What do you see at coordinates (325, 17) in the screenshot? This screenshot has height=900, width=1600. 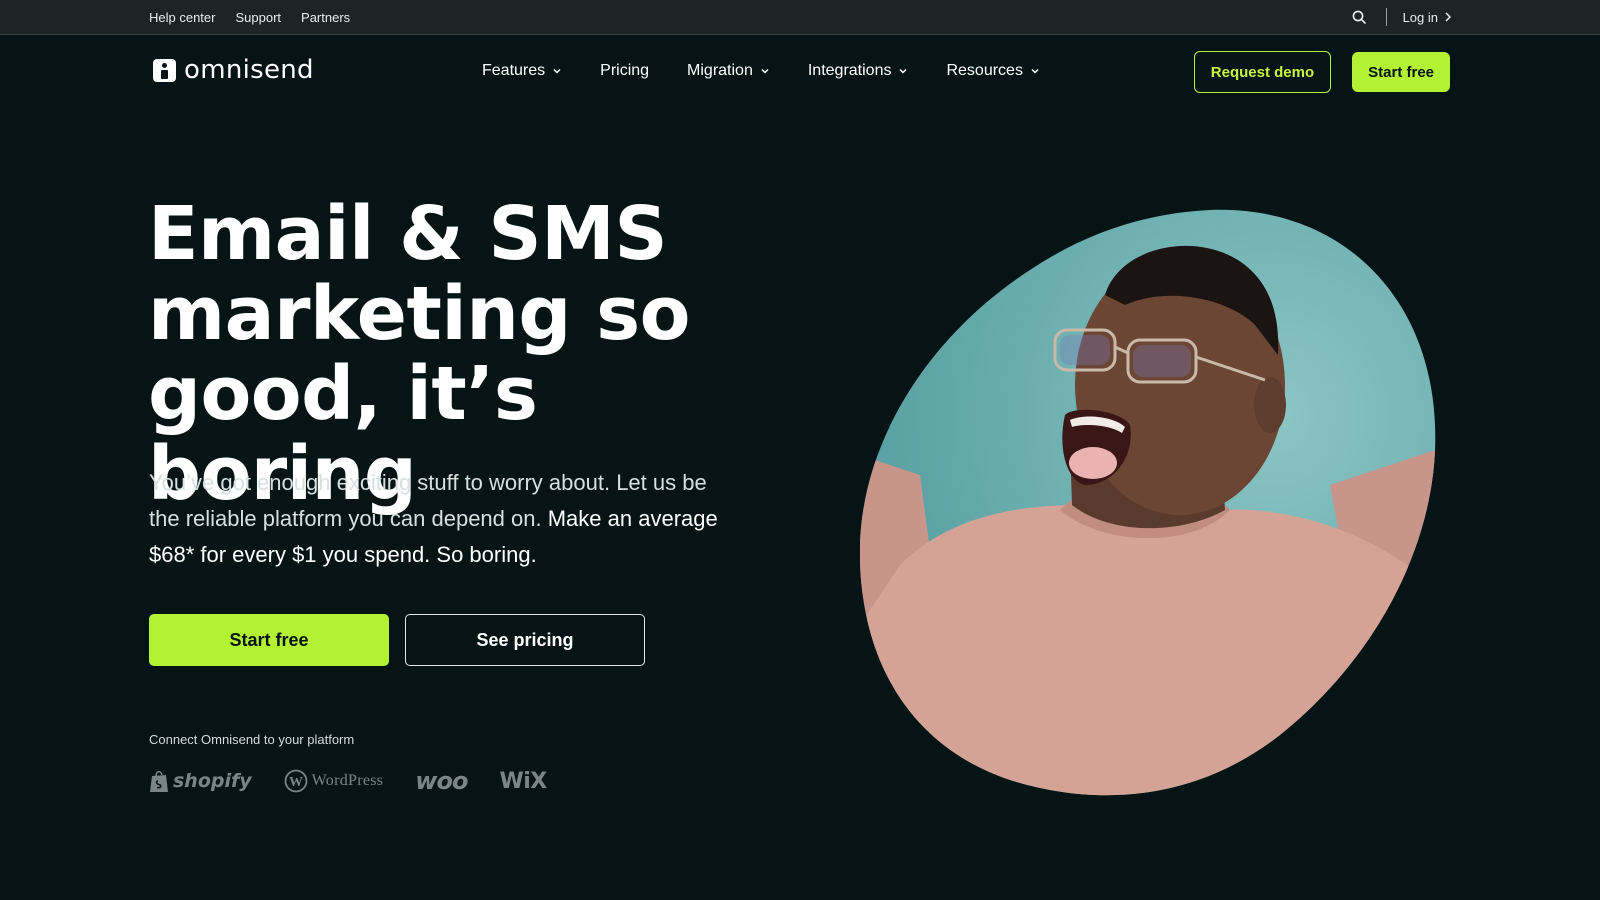 I see `partners-link: Partners` at bounding box center [325, 17].